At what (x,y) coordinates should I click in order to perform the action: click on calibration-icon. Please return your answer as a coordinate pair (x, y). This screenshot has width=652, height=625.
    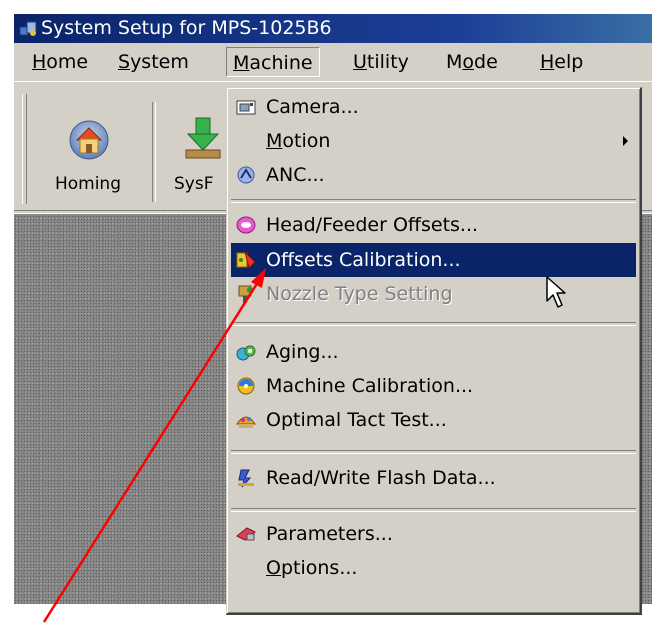
    Looking at the image, I should click on (246, 259).